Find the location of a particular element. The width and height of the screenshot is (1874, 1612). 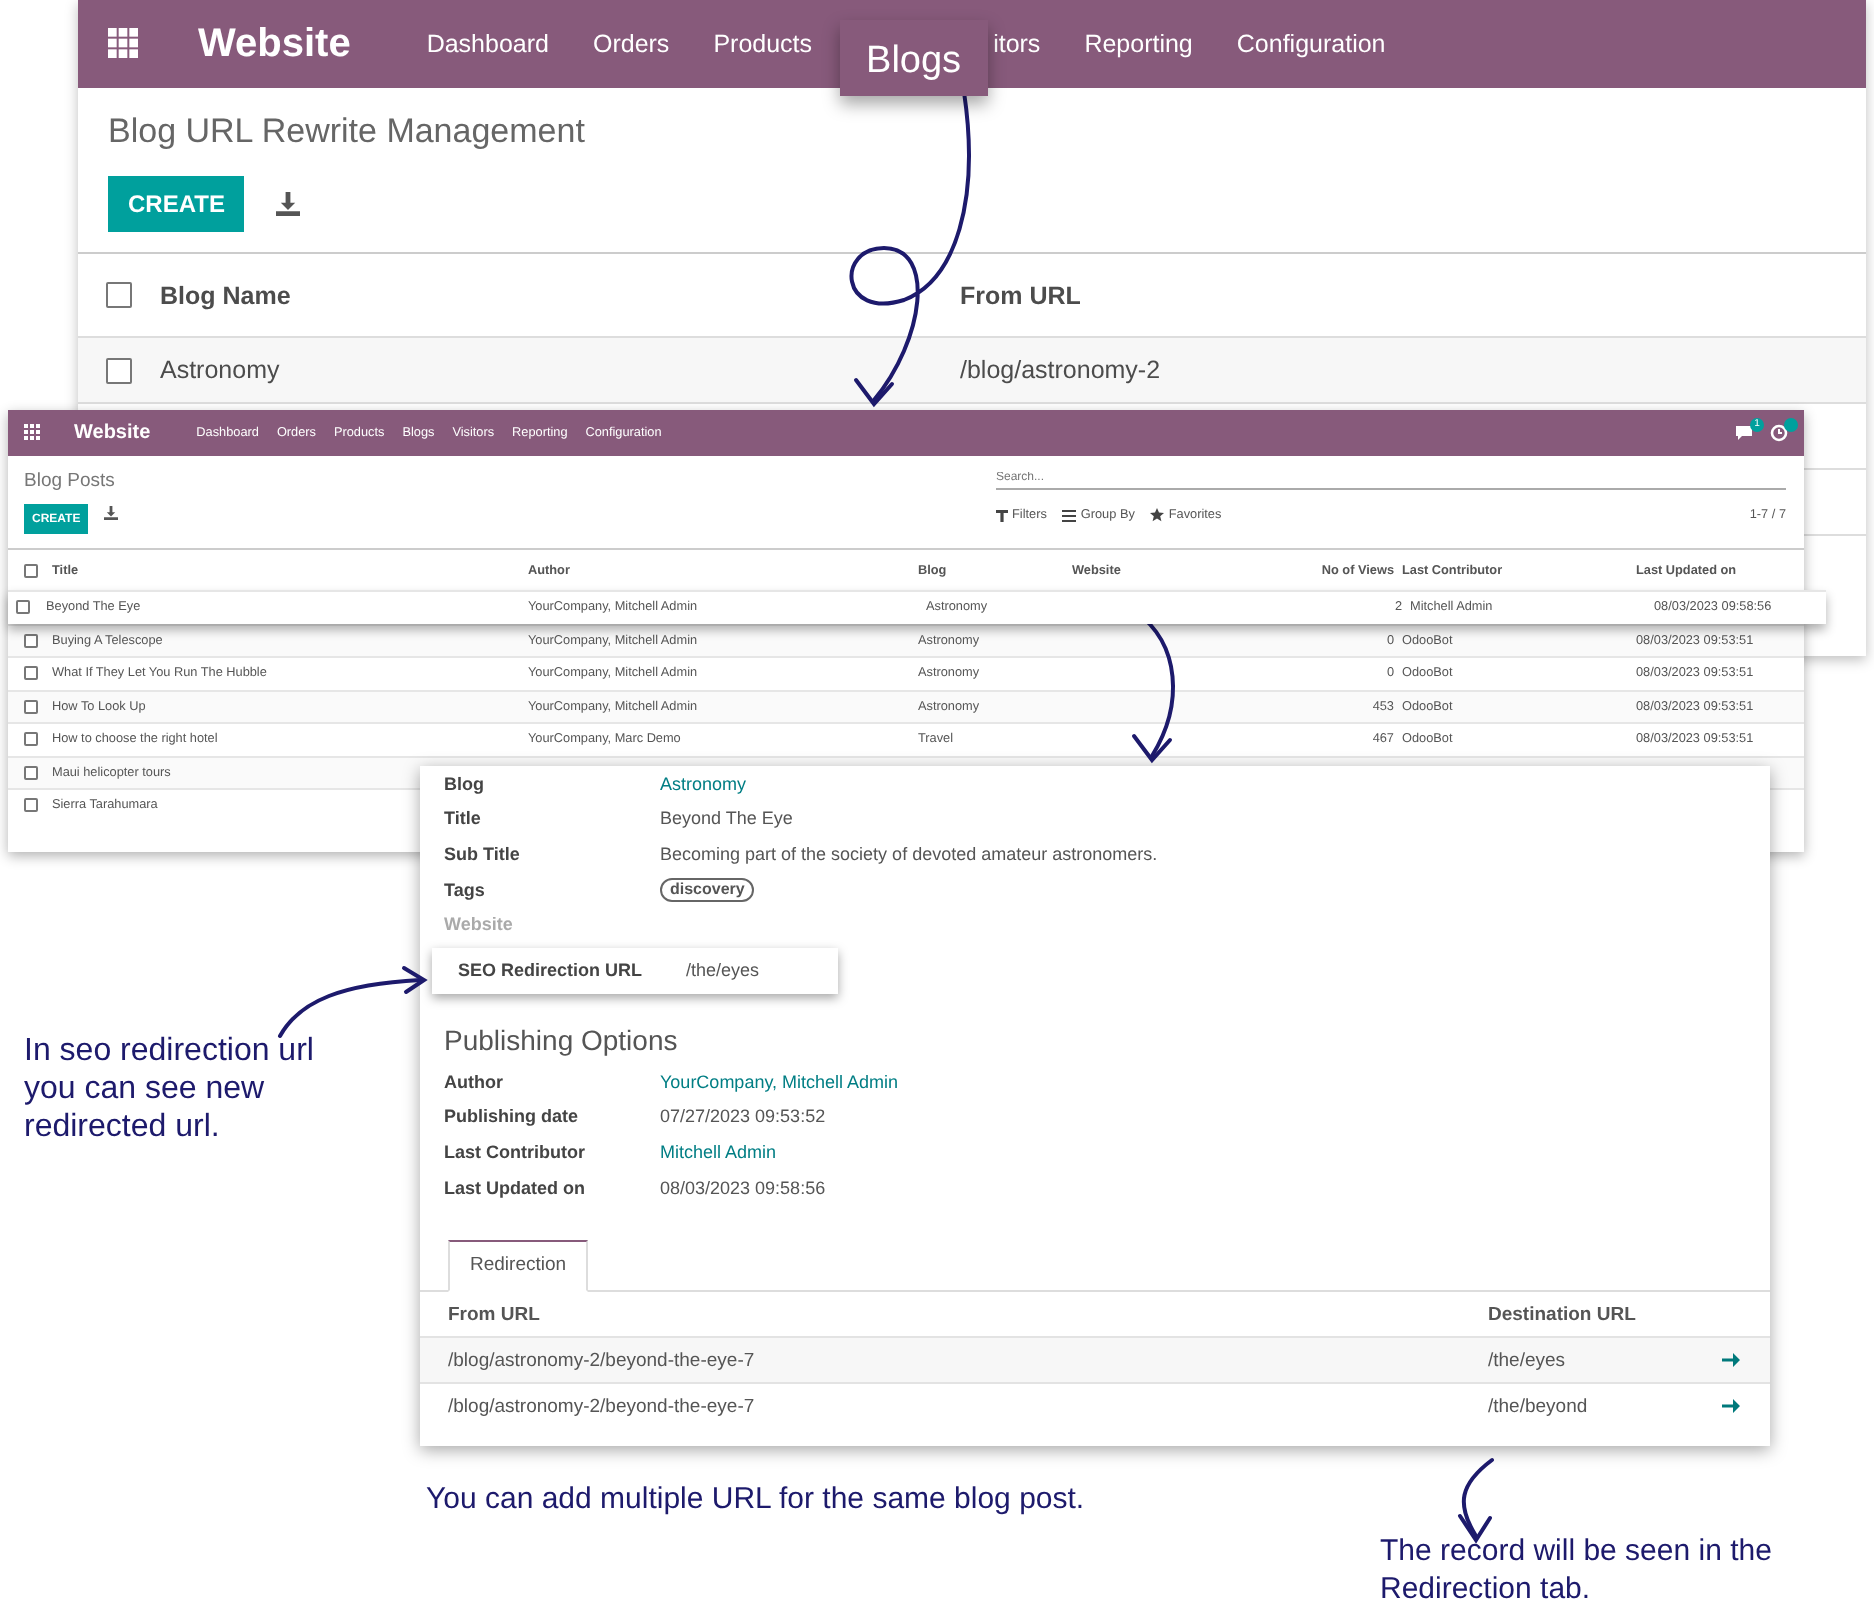

filter-icon is located at coordinates (1002, 515).